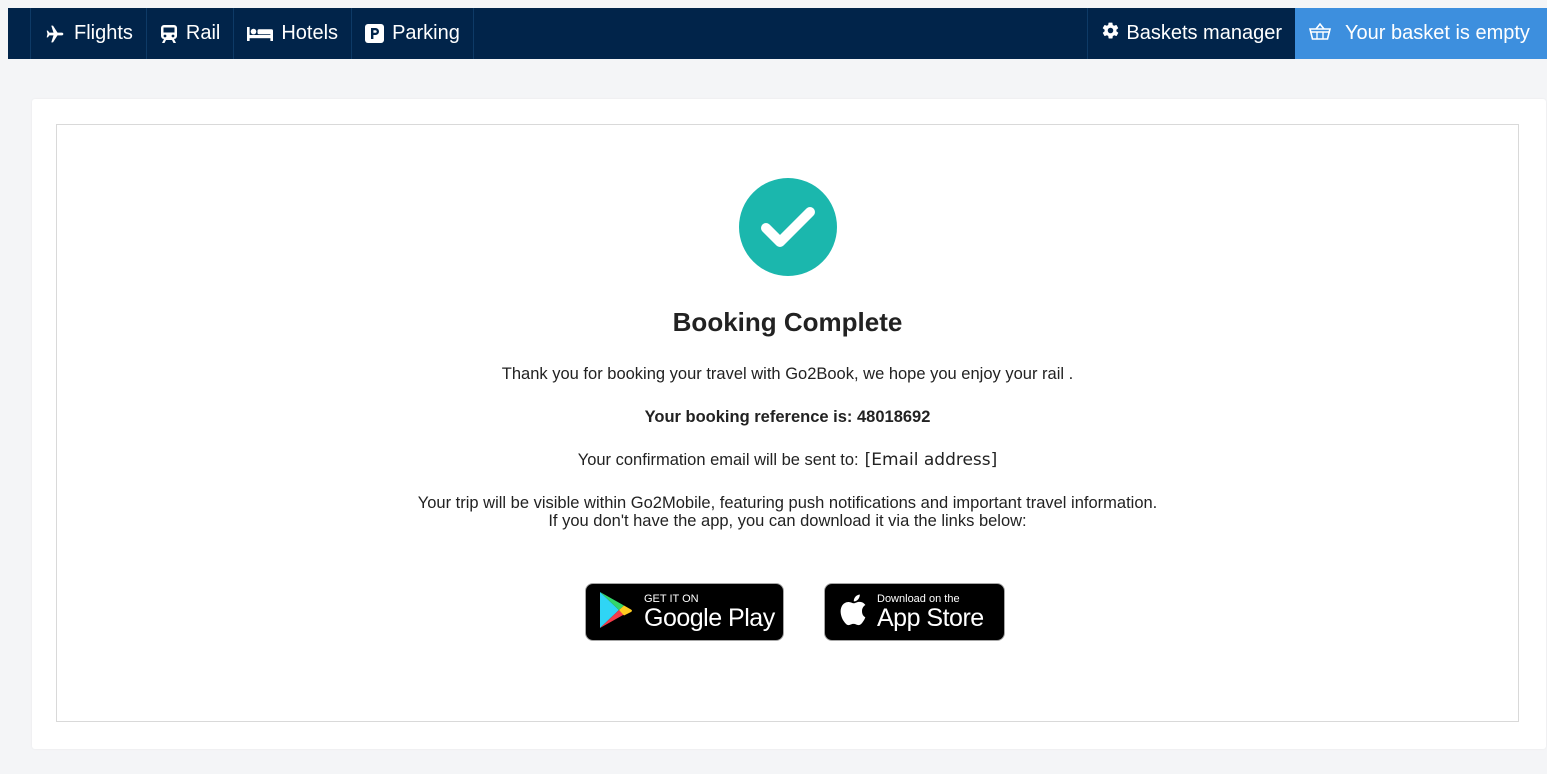 This screenshot has height=774, width=1547. Describe the element at coordinates (718, 460) in the screenshot. I see `email-label: Your confirmation email will be sent to:` at that location.